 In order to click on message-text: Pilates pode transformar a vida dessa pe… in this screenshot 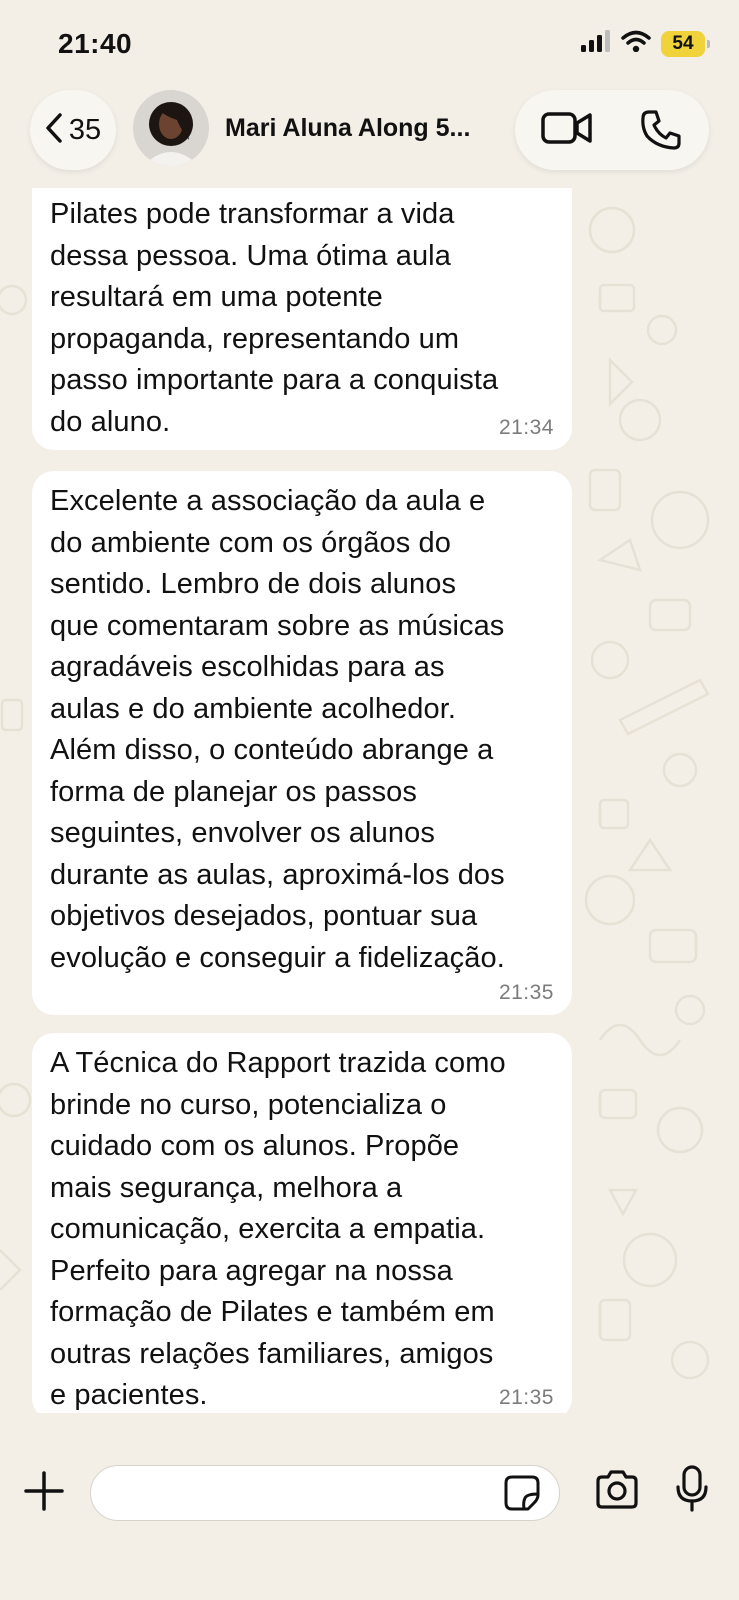, I will do `click(274, 318)`.